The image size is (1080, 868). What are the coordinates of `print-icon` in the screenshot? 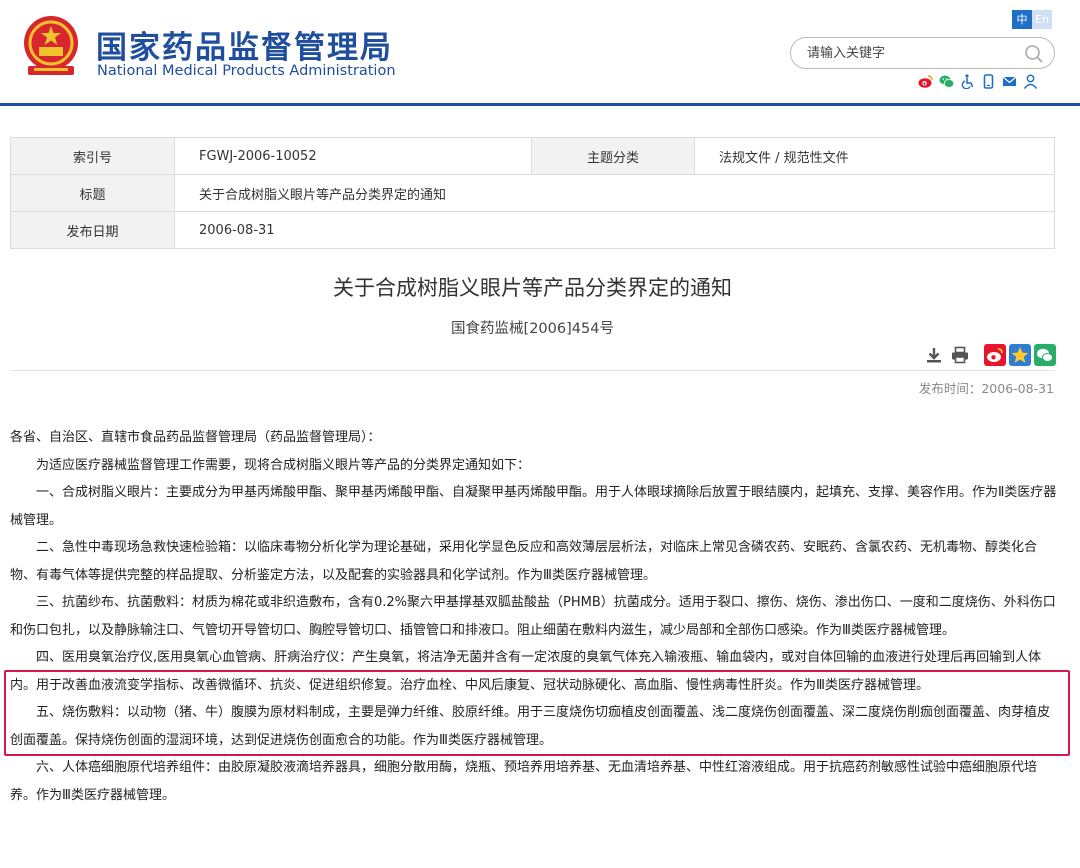 It's located at (960, 355).